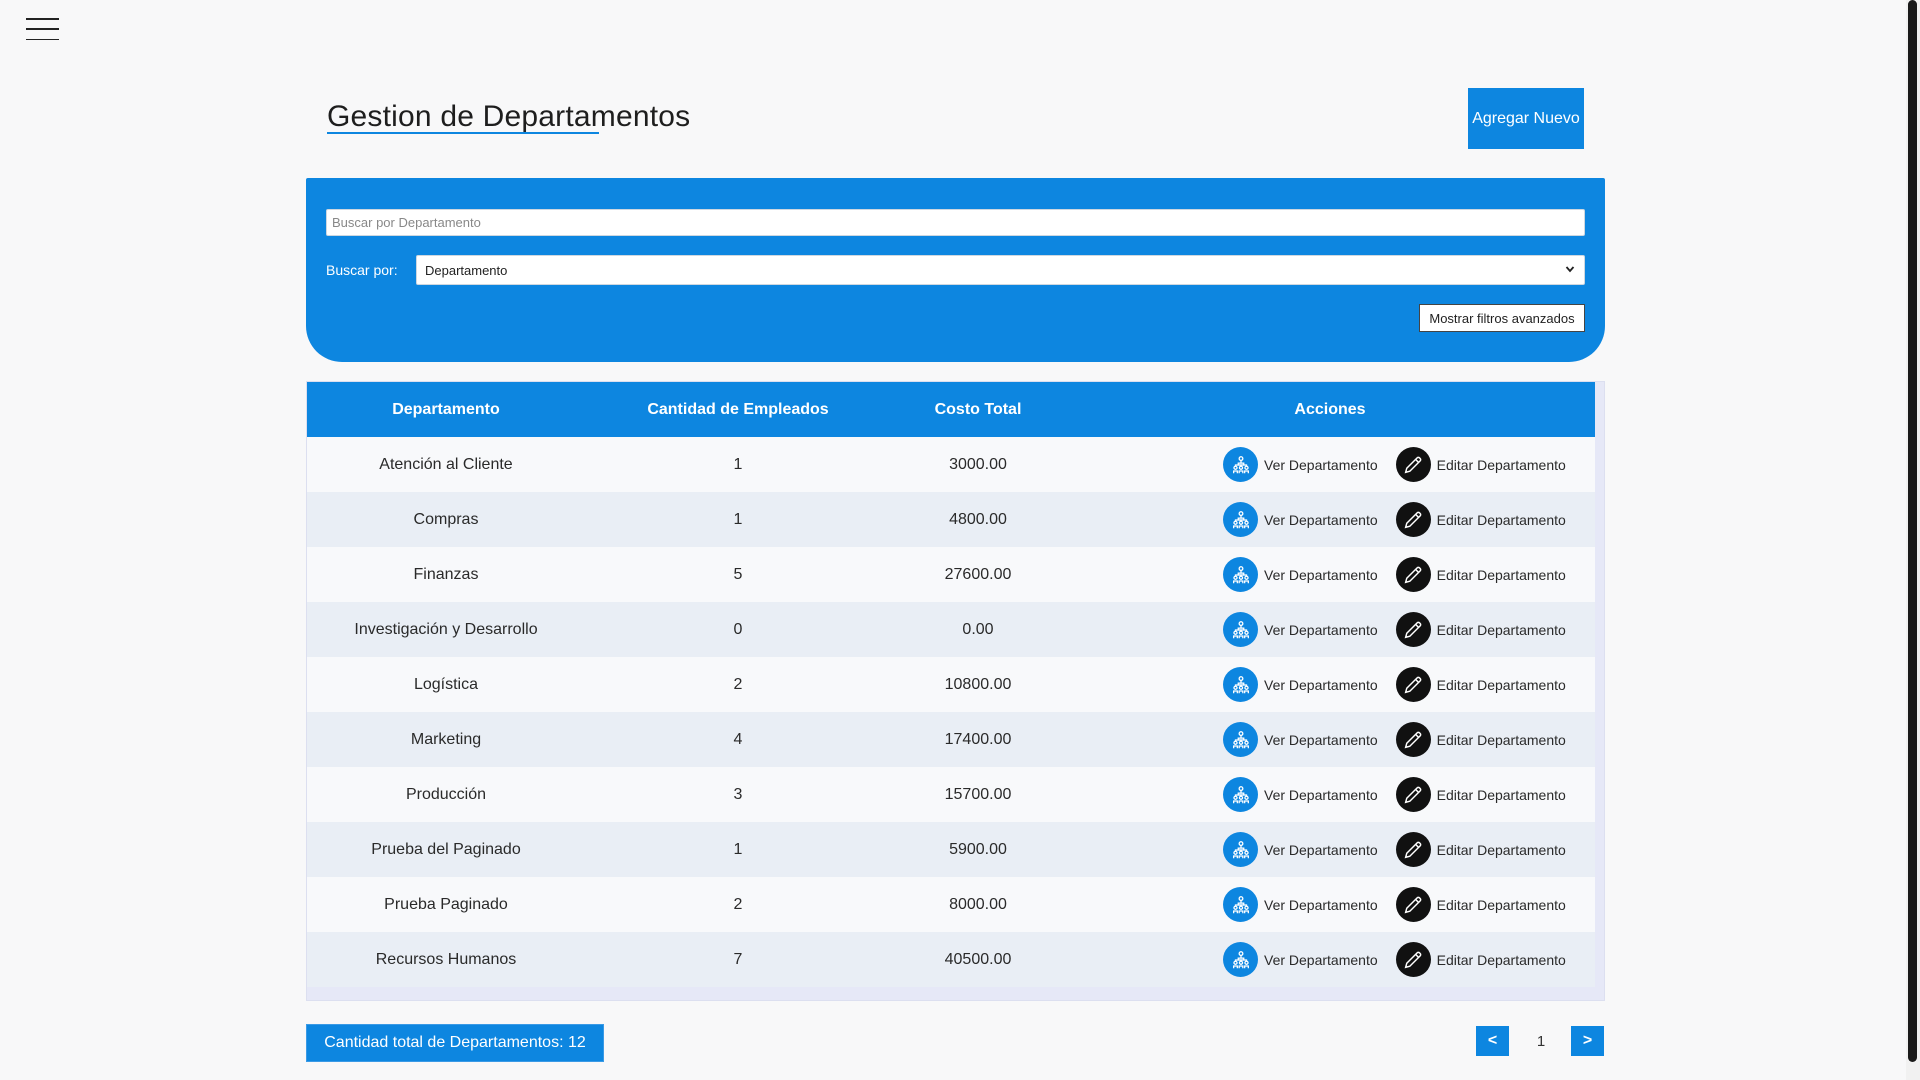 The width and height of the screenshot is (1920, 1080). What do you see at coordinates (738, 410) in the screenshot?
I see `column-header-employees: Cantidad de Empleados` at bounding box center [738, 410].